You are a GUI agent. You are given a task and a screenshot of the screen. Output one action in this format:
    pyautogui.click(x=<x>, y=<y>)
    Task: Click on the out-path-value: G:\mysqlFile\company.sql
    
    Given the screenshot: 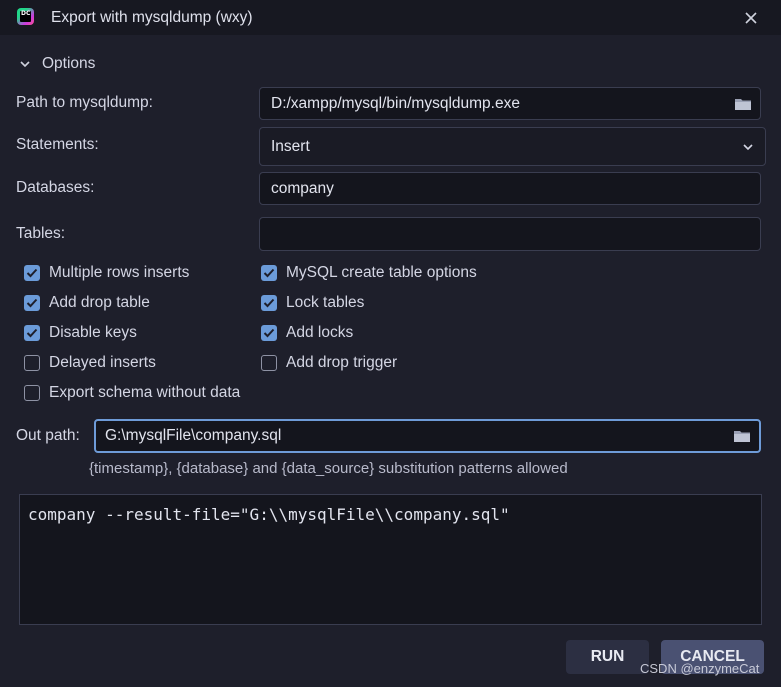 What is the action you would take?
    pyautogui.click(x=193, y=435)
    